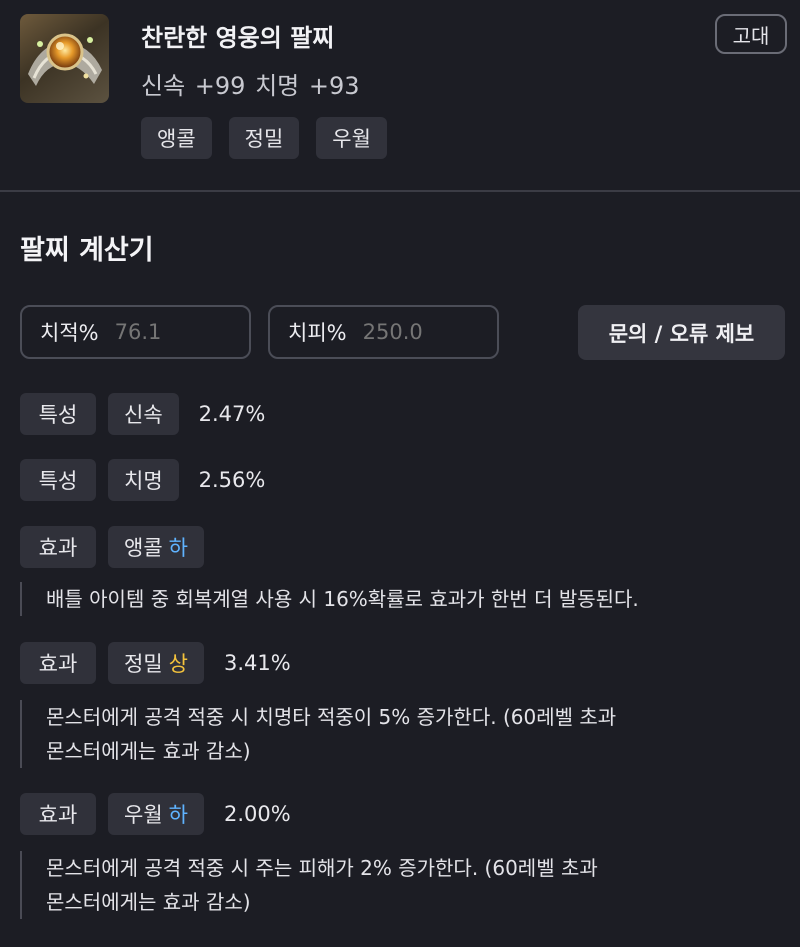 The height and width of the screenshot is (947, 800). I want to click on trait-row: 특성 신속 2.47%, so click(142, 414).